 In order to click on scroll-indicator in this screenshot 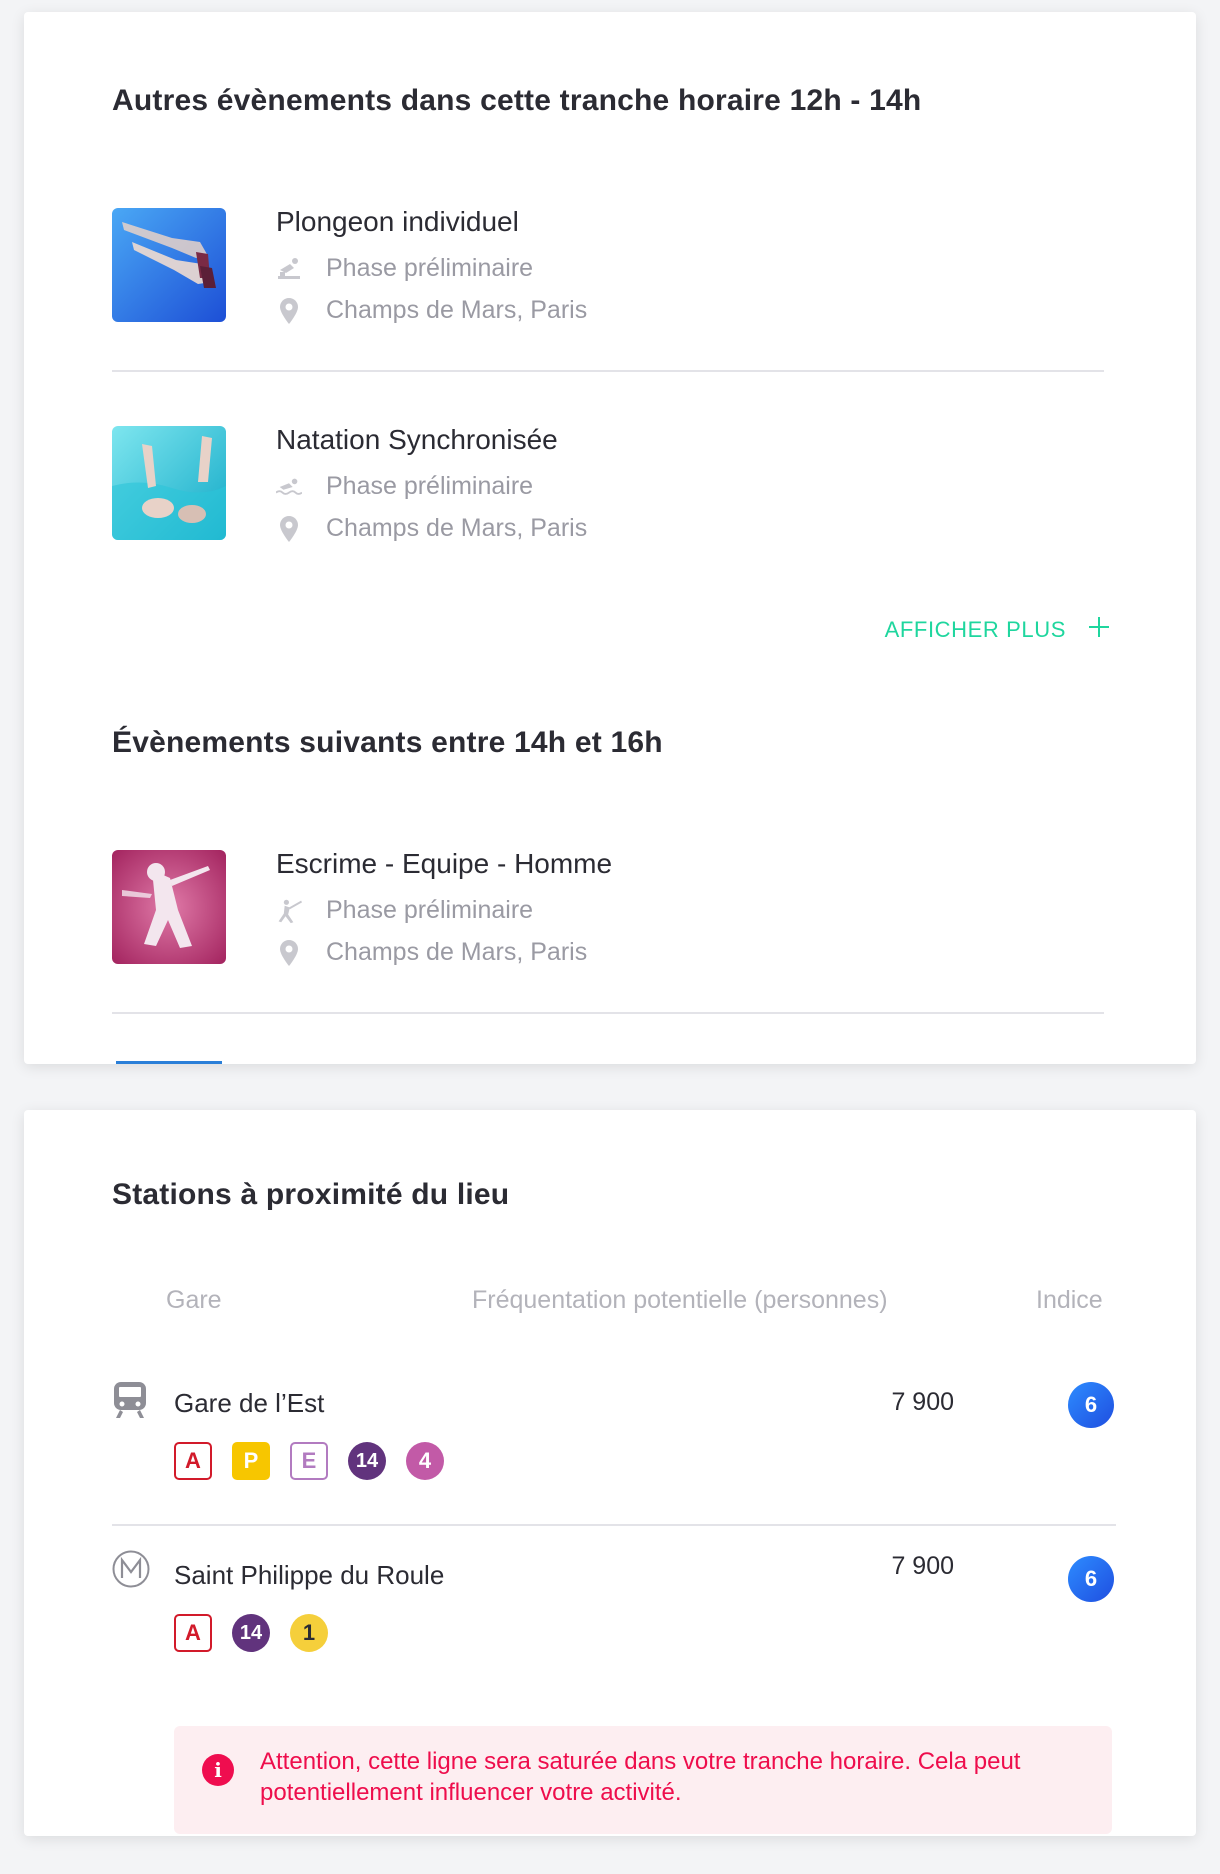, I will do `click(169, 1062)`.